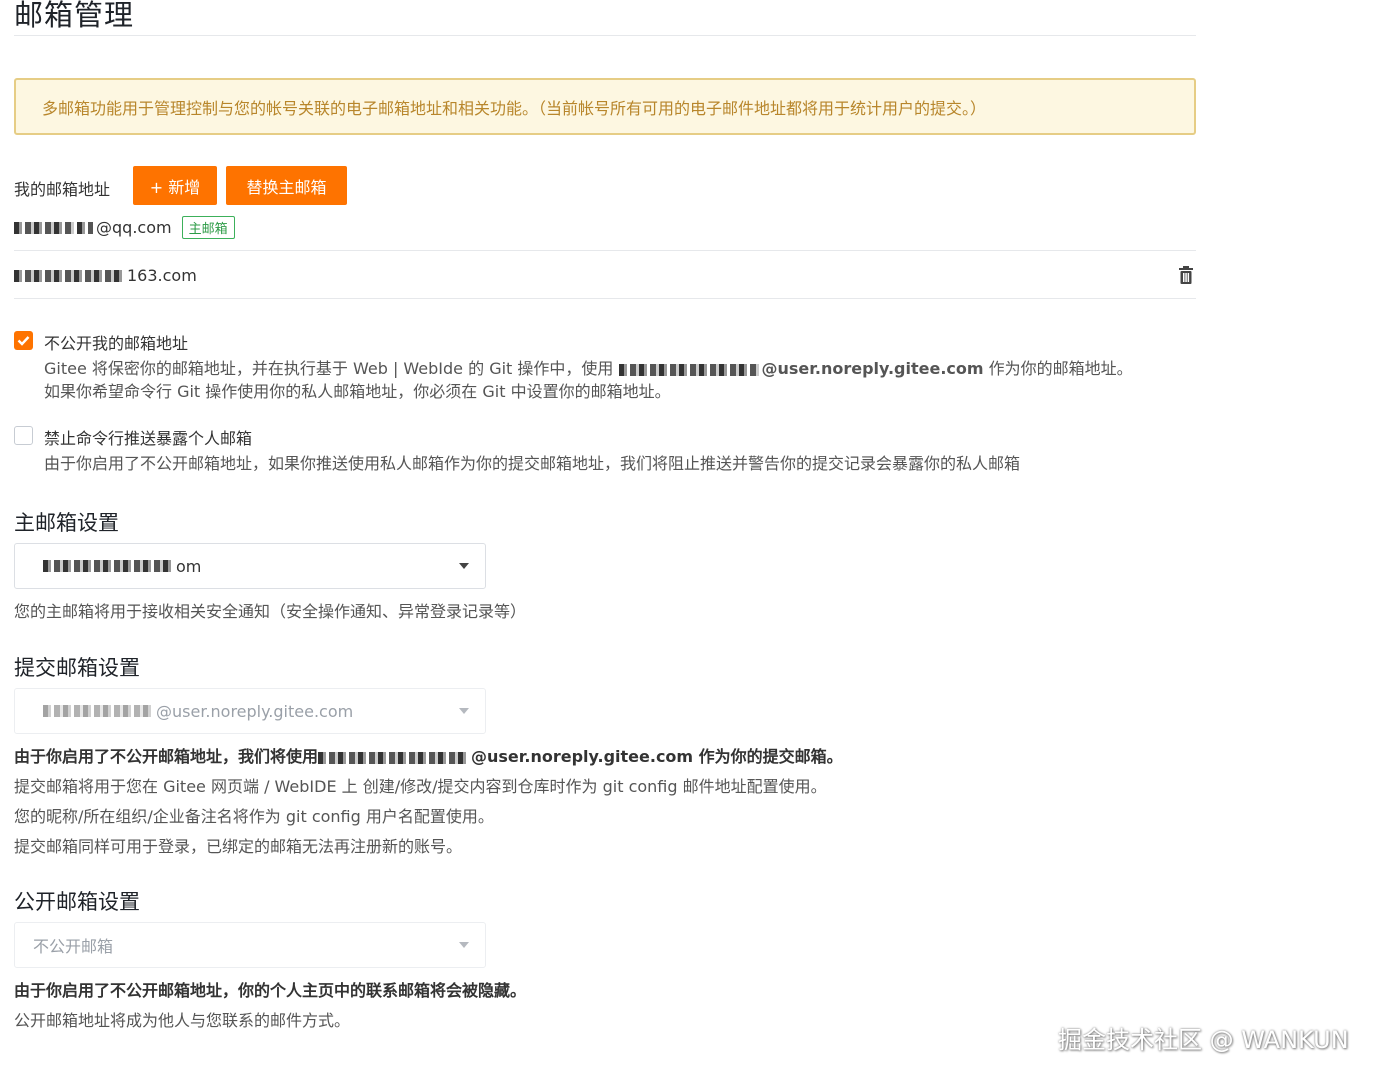 The width and height of the screenshot is (1380, 1080). Describe the element at coordinates (166, 756) in the screenshot. I see `commit-email-hint-pre: 由于你启用了不公开邮箱地址，我们将使用` at that location.